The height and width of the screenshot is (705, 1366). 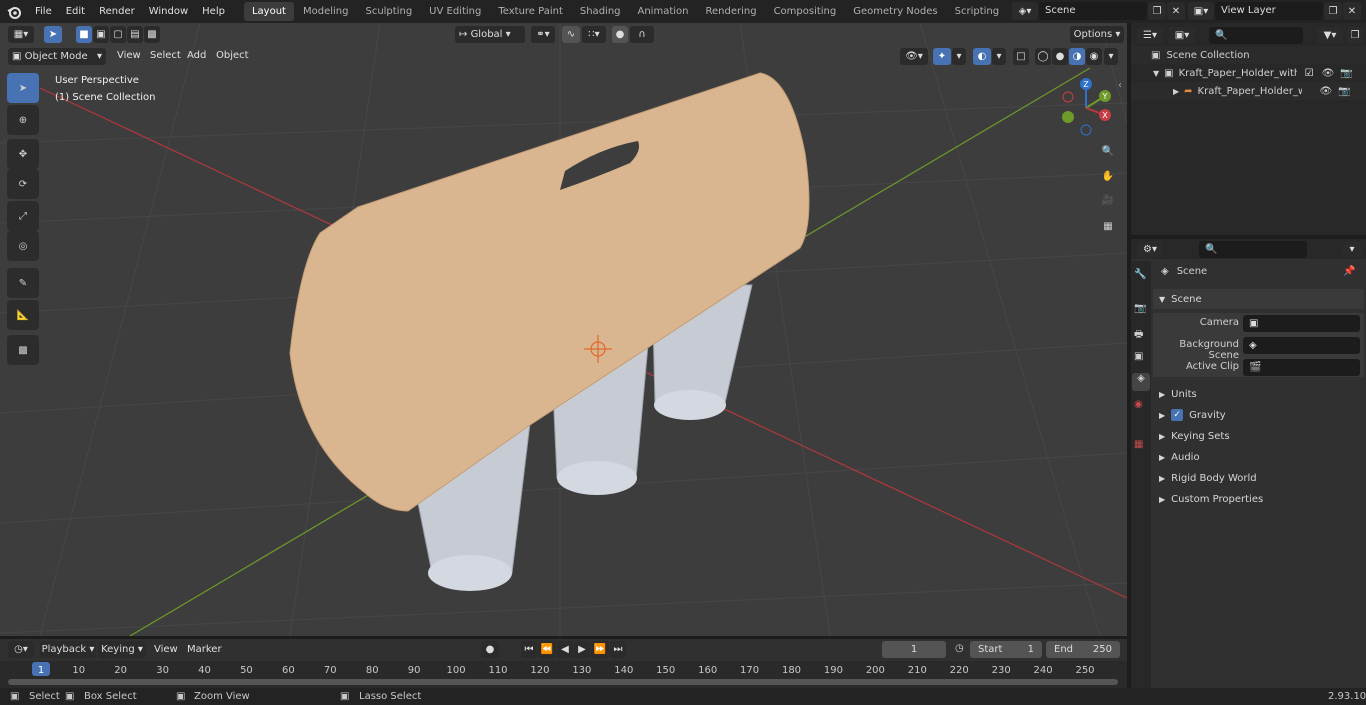 I want to click on keying-sets-section: ▶ Keying Sets, so click(x=1258, y=436).